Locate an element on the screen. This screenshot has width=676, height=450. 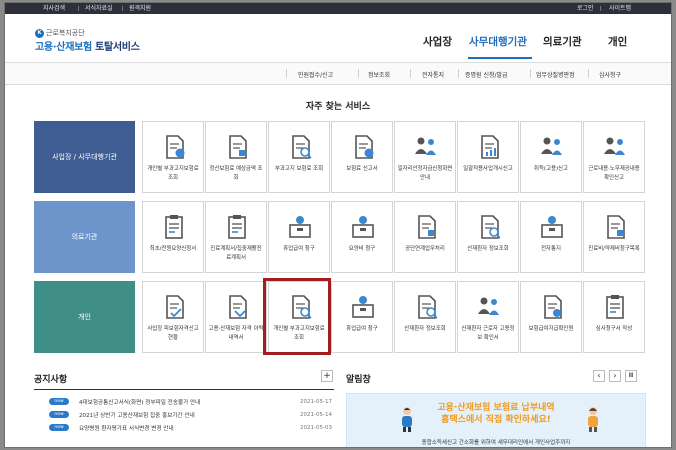
notice-text: 4대보험공통신고서식(화면) 정부파일 전송불가 안내 is located at coordinates (140, 402).